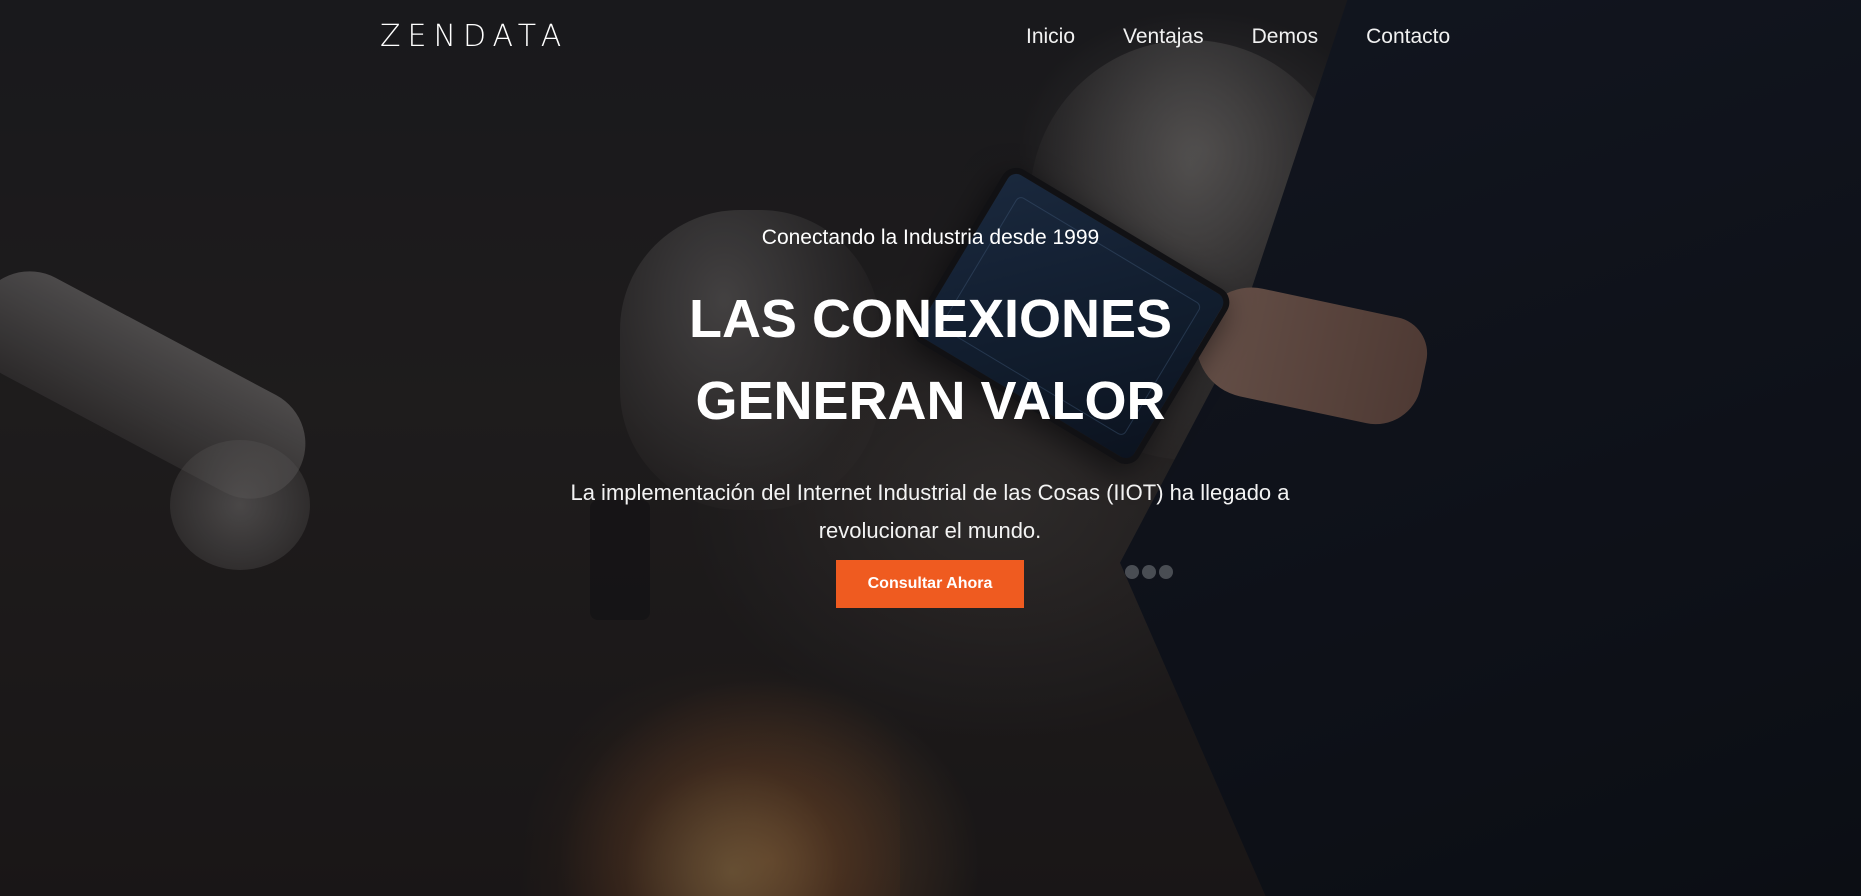 Image resolution: width=1861 pixels, height=896 pixels. Describe the element at coordinates (474, 37) in the screenshot. I see `brand-logo: ZENDATA` at that location.